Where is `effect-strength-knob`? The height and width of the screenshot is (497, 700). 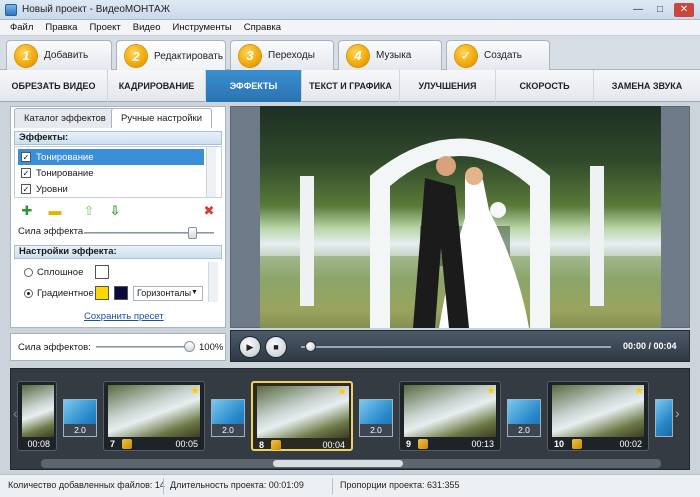 effect-strength-knob is located at coordinates (192, 233).